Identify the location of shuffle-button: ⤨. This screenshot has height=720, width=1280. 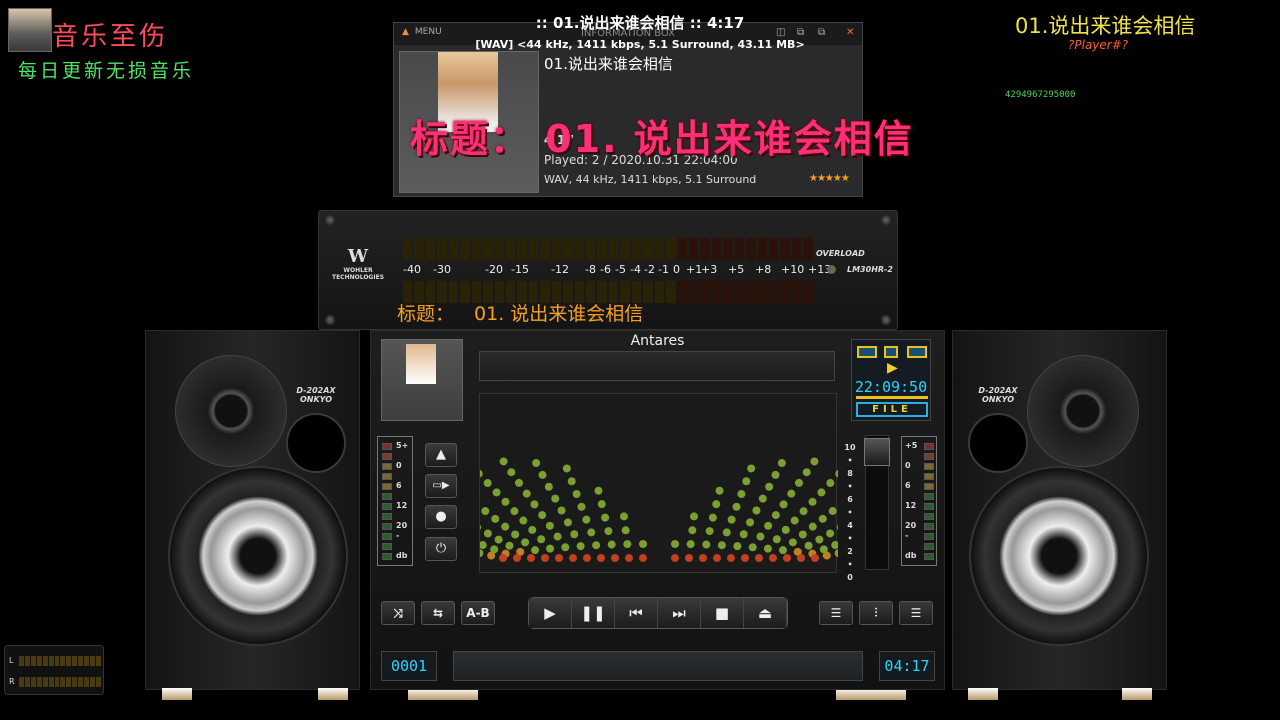
(398, 613).